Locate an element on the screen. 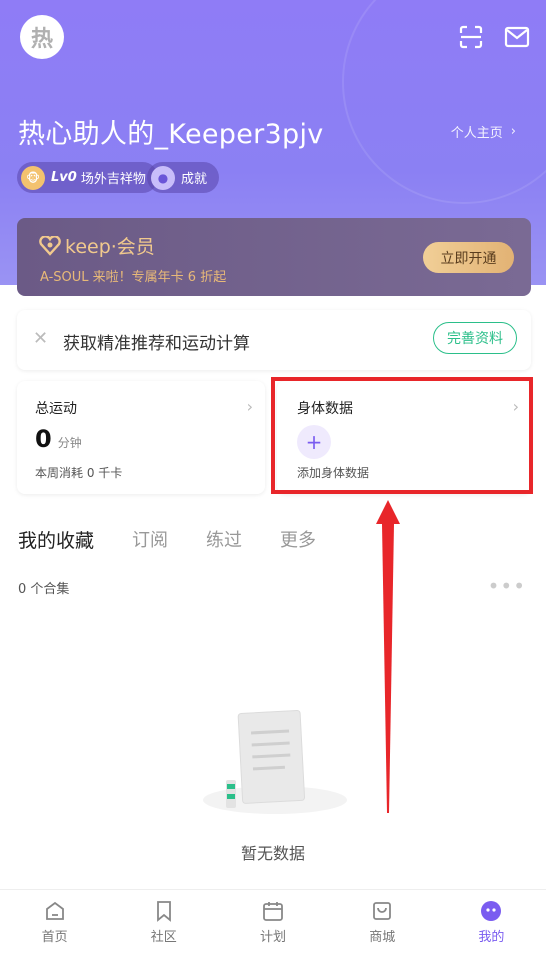  total-exercise-value: 0 is located at coordinates (43, 439).